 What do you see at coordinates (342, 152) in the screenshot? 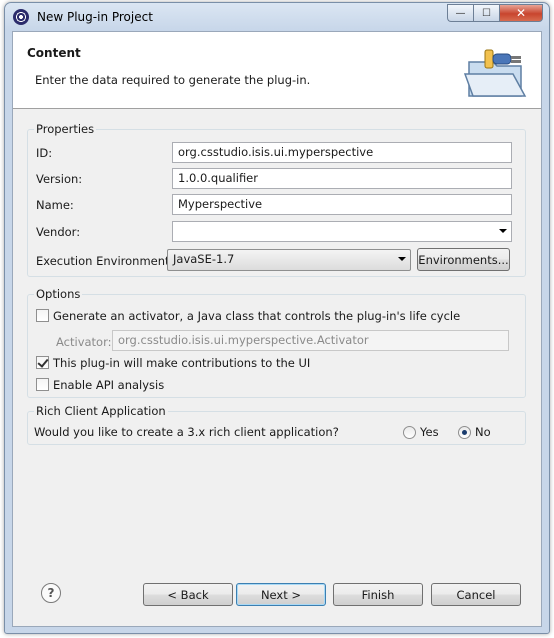
I see `id-field: org.csstudio.isis.ui.myperspective` at bounding box center [342, 152].